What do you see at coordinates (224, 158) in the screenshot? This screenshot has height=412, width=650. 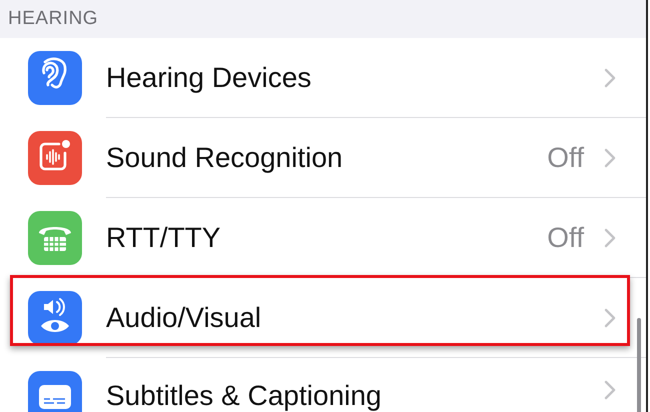 I see `setting-label: Sound Recognition` at bounding box center [224, 158].